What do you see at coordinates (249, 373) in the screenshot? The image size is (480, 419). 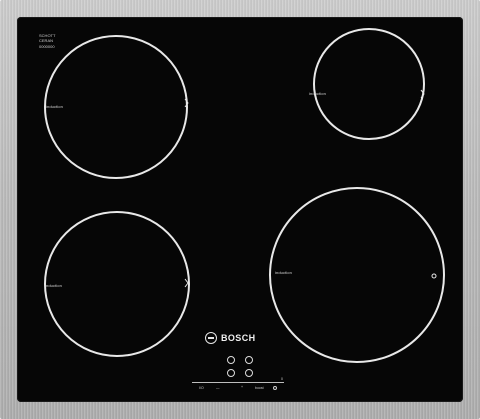 I see `touch-key-bottom-right` at bounding box center [249, 373].